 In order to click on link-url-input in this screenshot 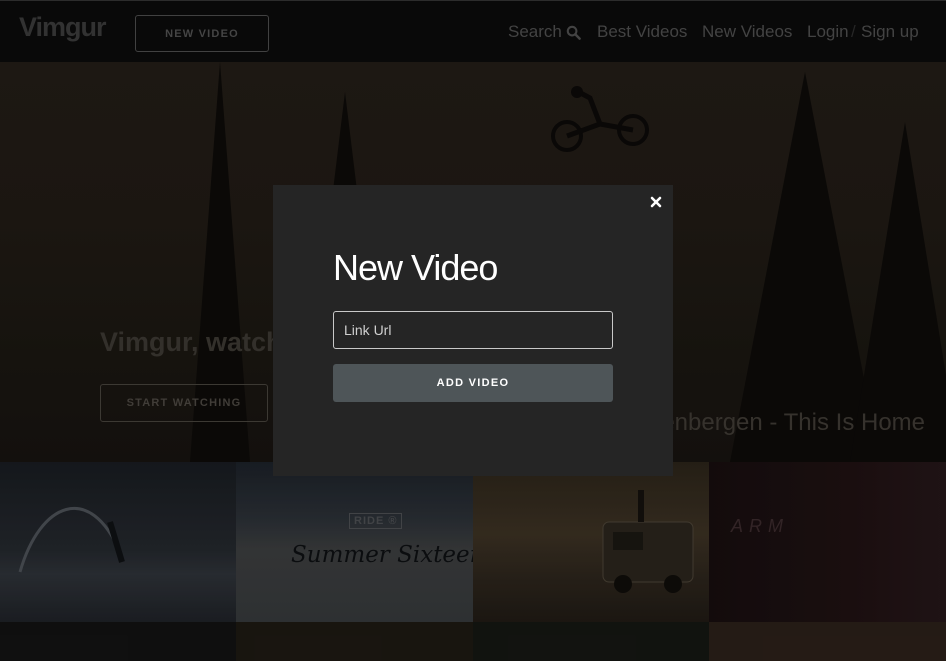, I will do `click(473, 330)`.